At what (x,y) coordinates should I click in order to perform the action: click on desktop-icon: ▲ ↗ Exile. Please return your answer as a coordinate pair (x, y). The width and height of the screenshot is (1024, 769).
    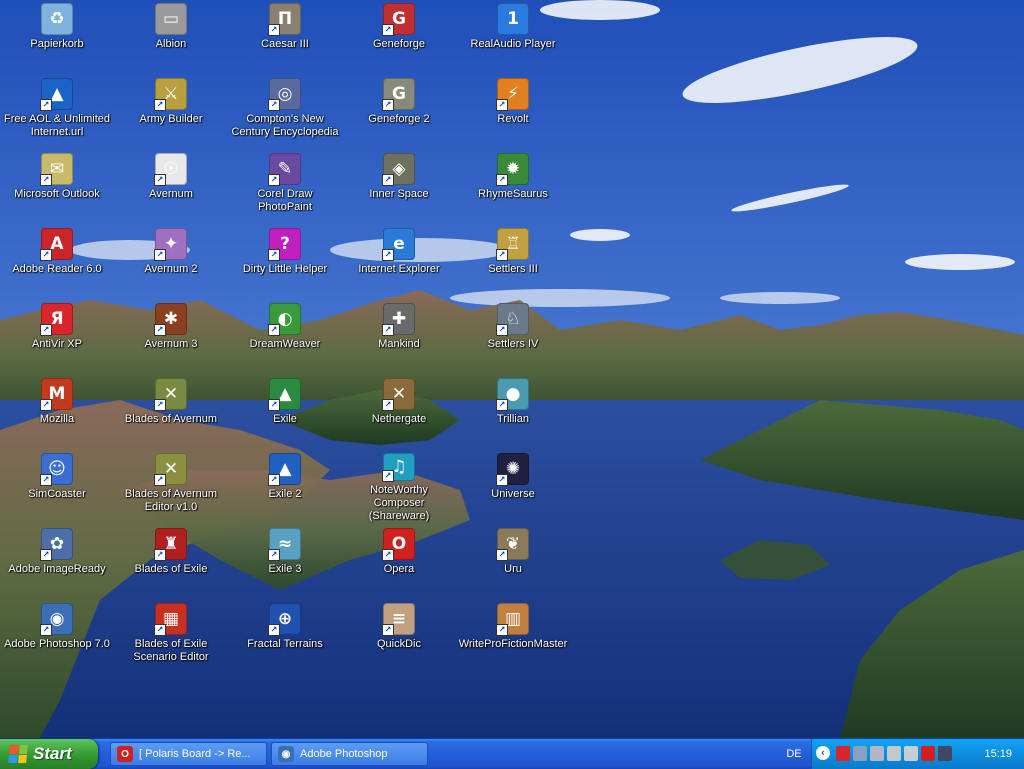
    Looking at the image, I should click on (285, 413).